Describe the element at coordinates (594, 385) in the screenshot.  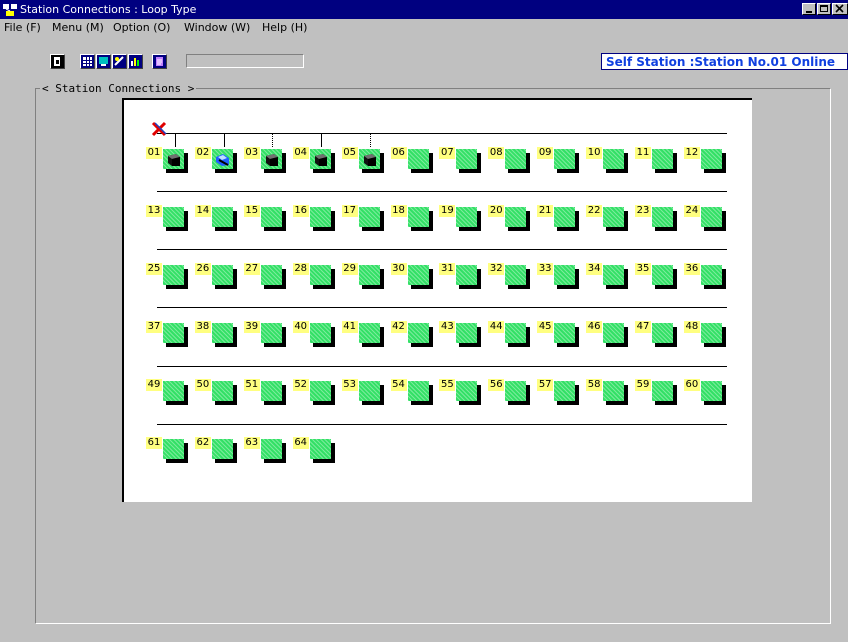
I see `station-number: 58` at that location.